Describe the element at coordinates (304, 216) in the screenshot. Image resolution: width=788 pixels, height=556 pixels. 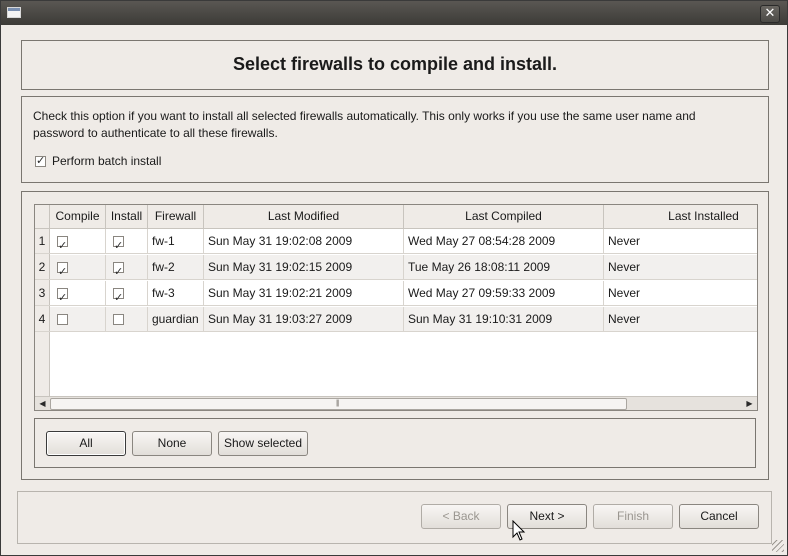
I see `column-header-last-modified: Last Modified` at that location.